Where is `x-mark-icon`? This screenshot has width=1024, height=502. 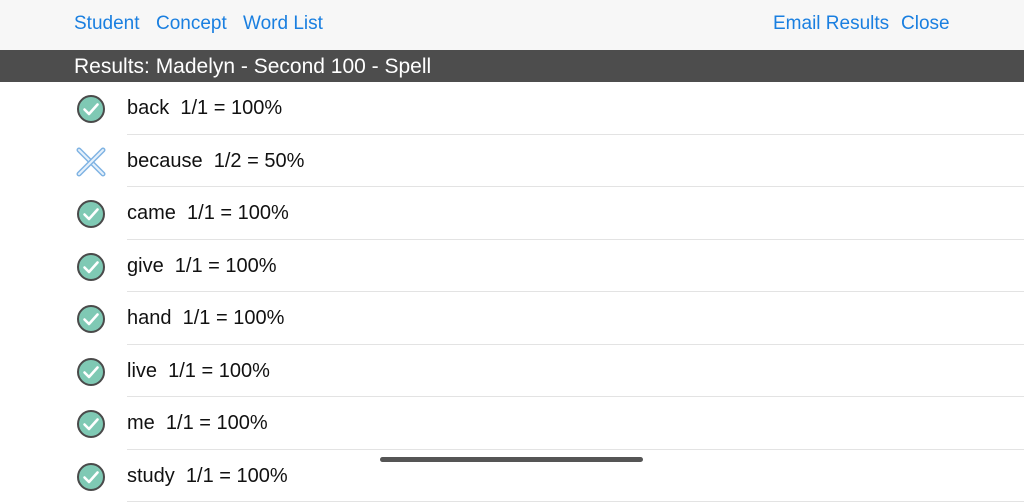
x-mark-icon is located at coordinates (91, 162).